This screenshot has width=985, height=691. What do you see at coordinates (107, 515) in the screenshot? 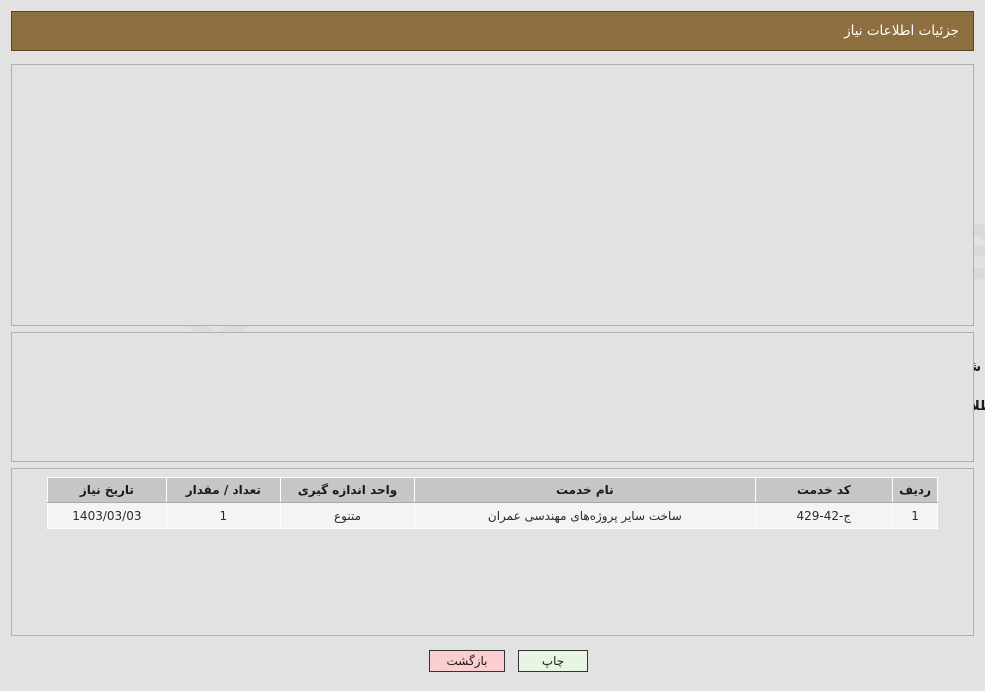
I see `cell-date: 1403/03/03` at bounding box center [107, 515].